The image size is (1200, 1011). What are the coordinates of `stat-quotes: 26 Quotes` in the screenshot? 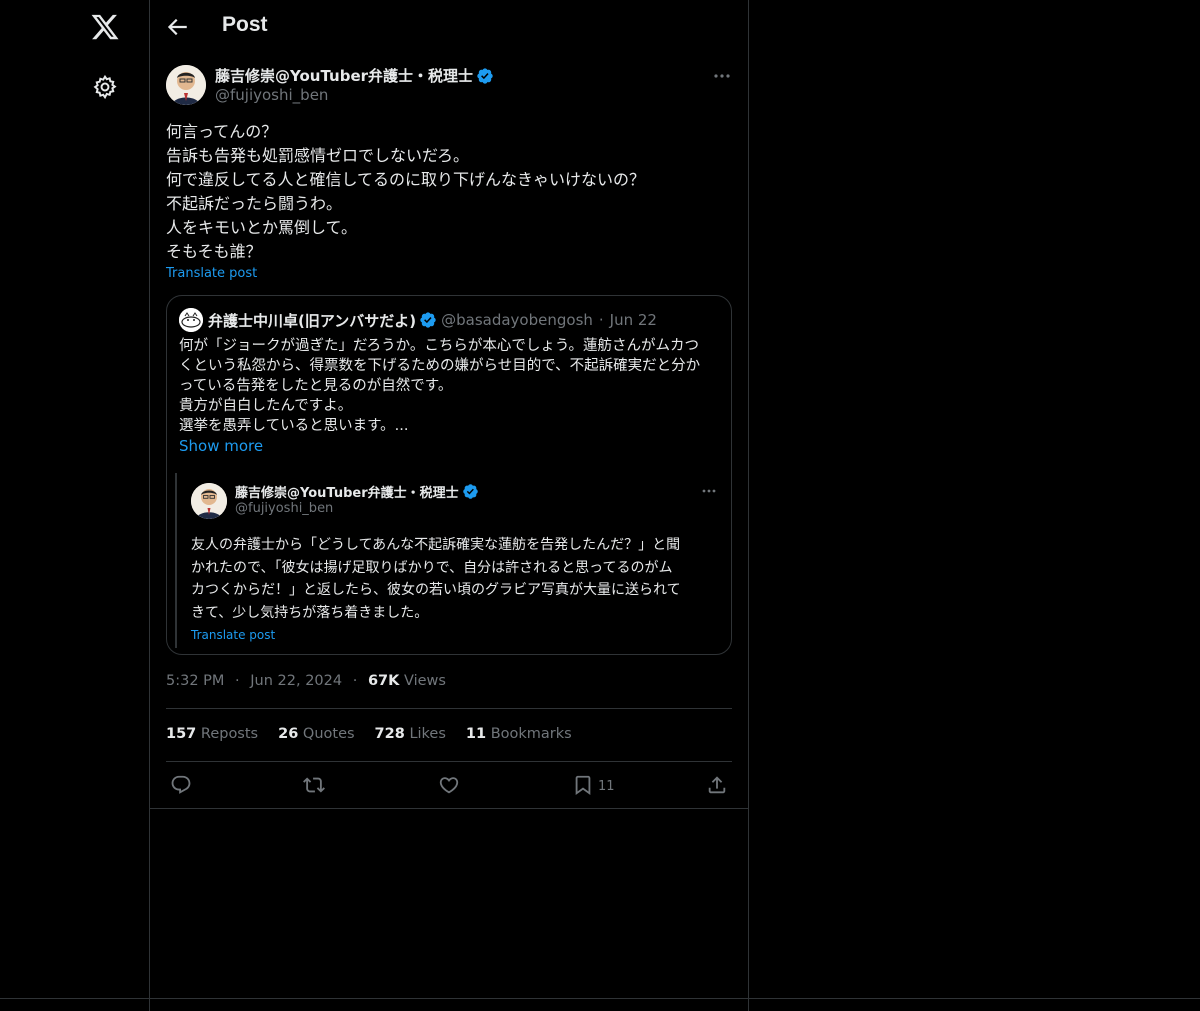 It's located at (316, 734).